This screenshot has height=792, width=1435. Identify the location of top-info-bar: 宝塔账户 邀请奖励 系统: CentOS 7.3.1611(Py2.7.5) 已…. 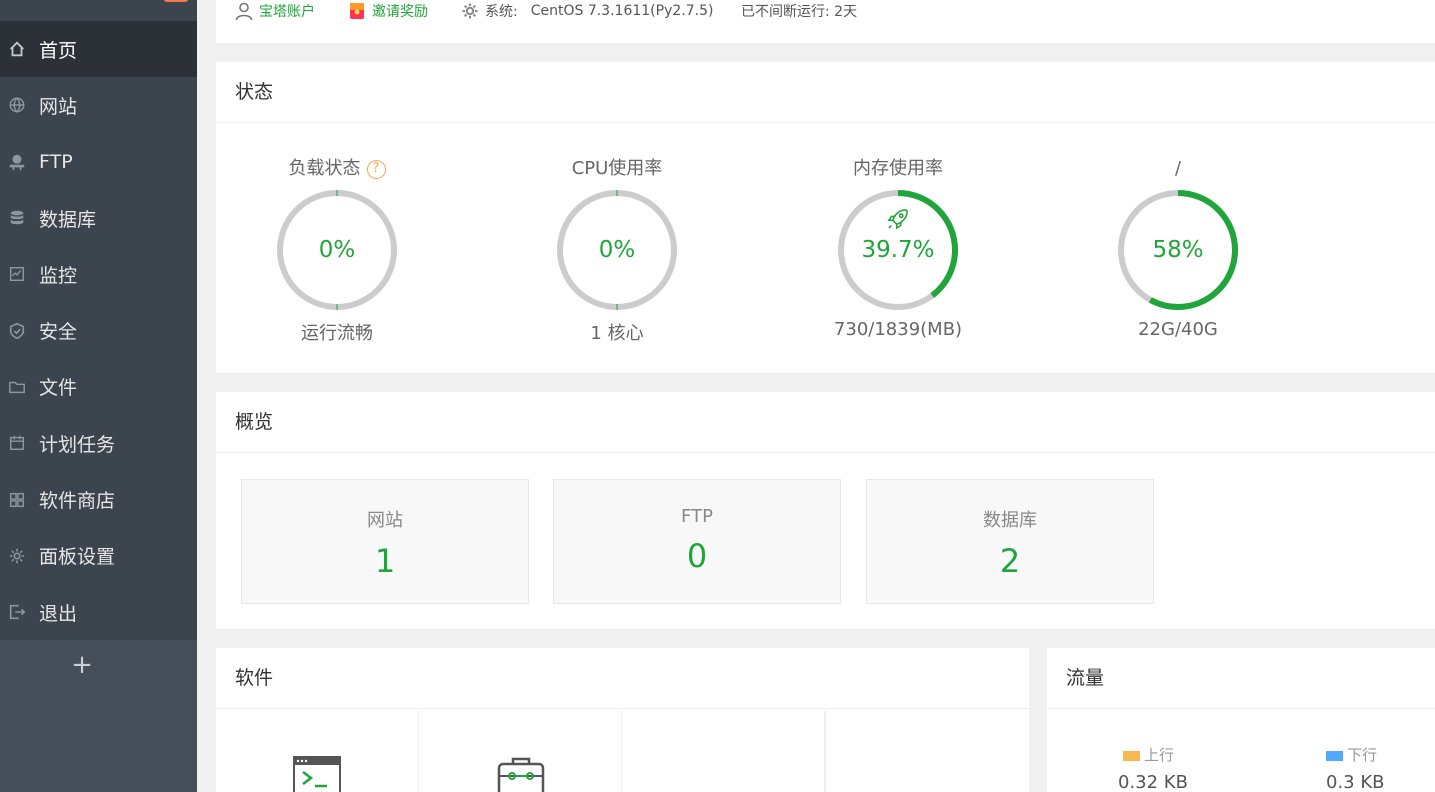
(825, 21).